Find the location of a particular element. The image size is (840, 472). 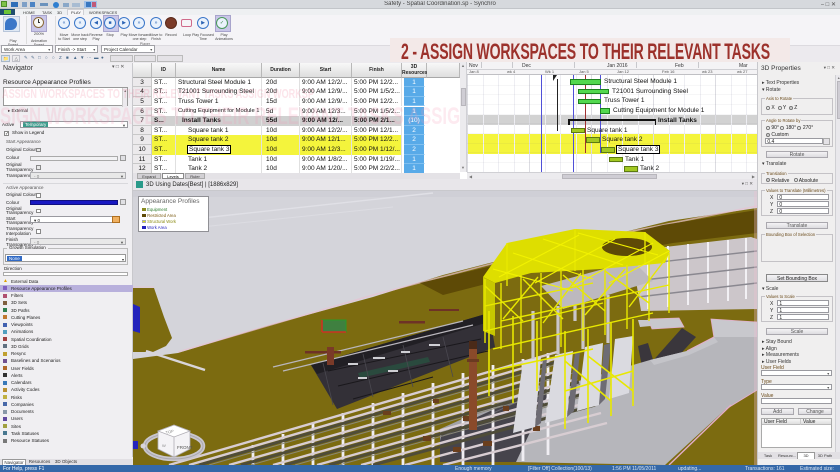

svg-text: W is located at coordinates (164, 445).